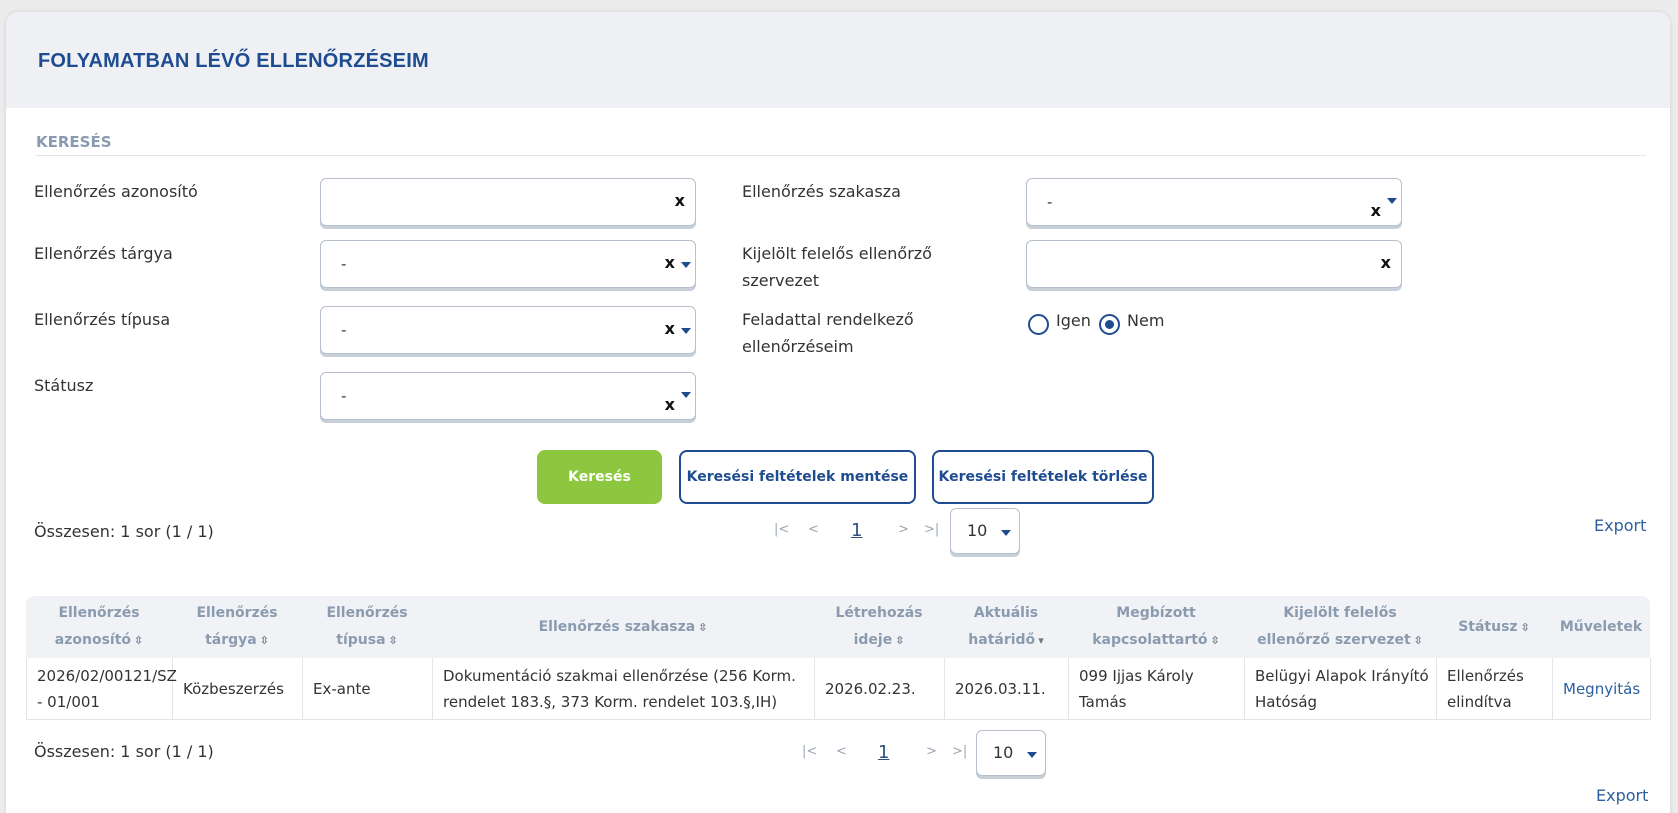 This screenshot has height=813, width=1678. Describe the element at coordinates (74, 142) in the screenshot. I see `search-section-title: KERESÉS` at that location.